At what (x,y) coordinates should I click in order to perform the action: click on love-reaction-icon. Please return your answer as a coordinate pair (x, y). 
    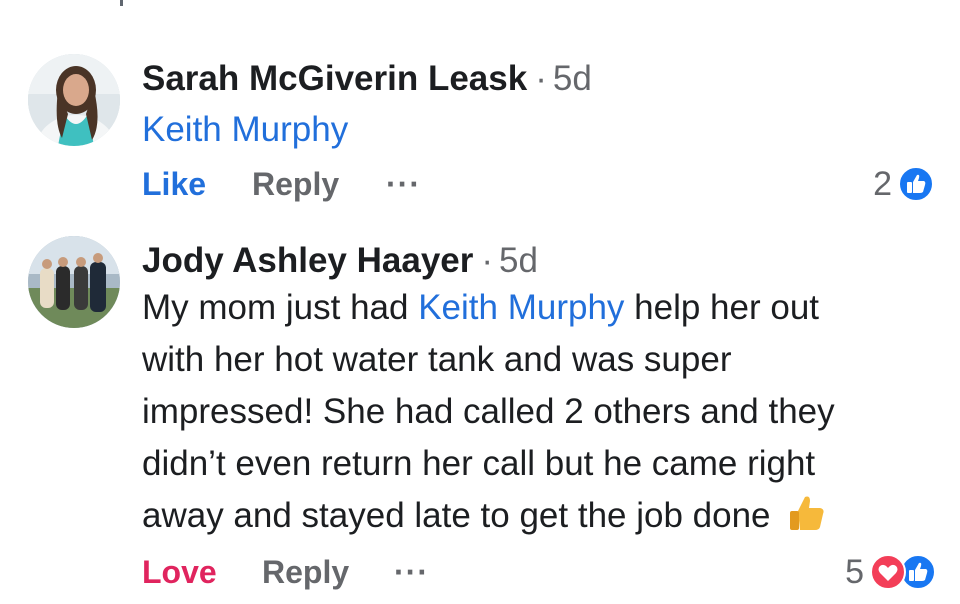
    Looking at the image, I should click on (888, 572).